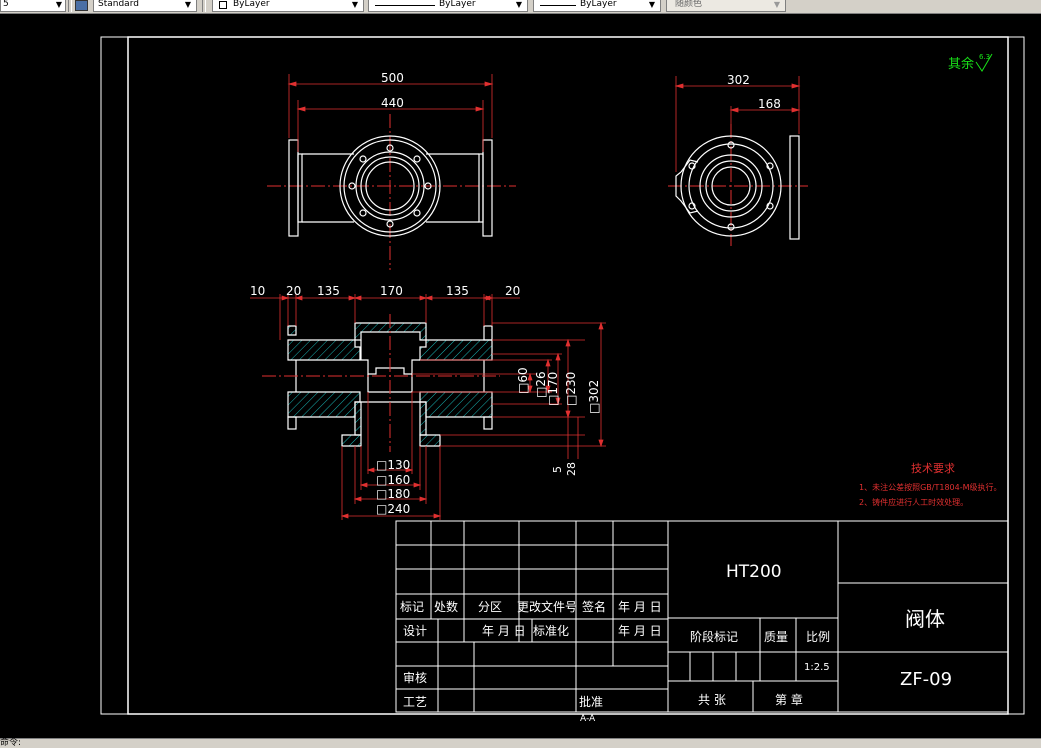 The image size is (1041, 748). I want to click on section-dim-130: □130, so click(393, 465).